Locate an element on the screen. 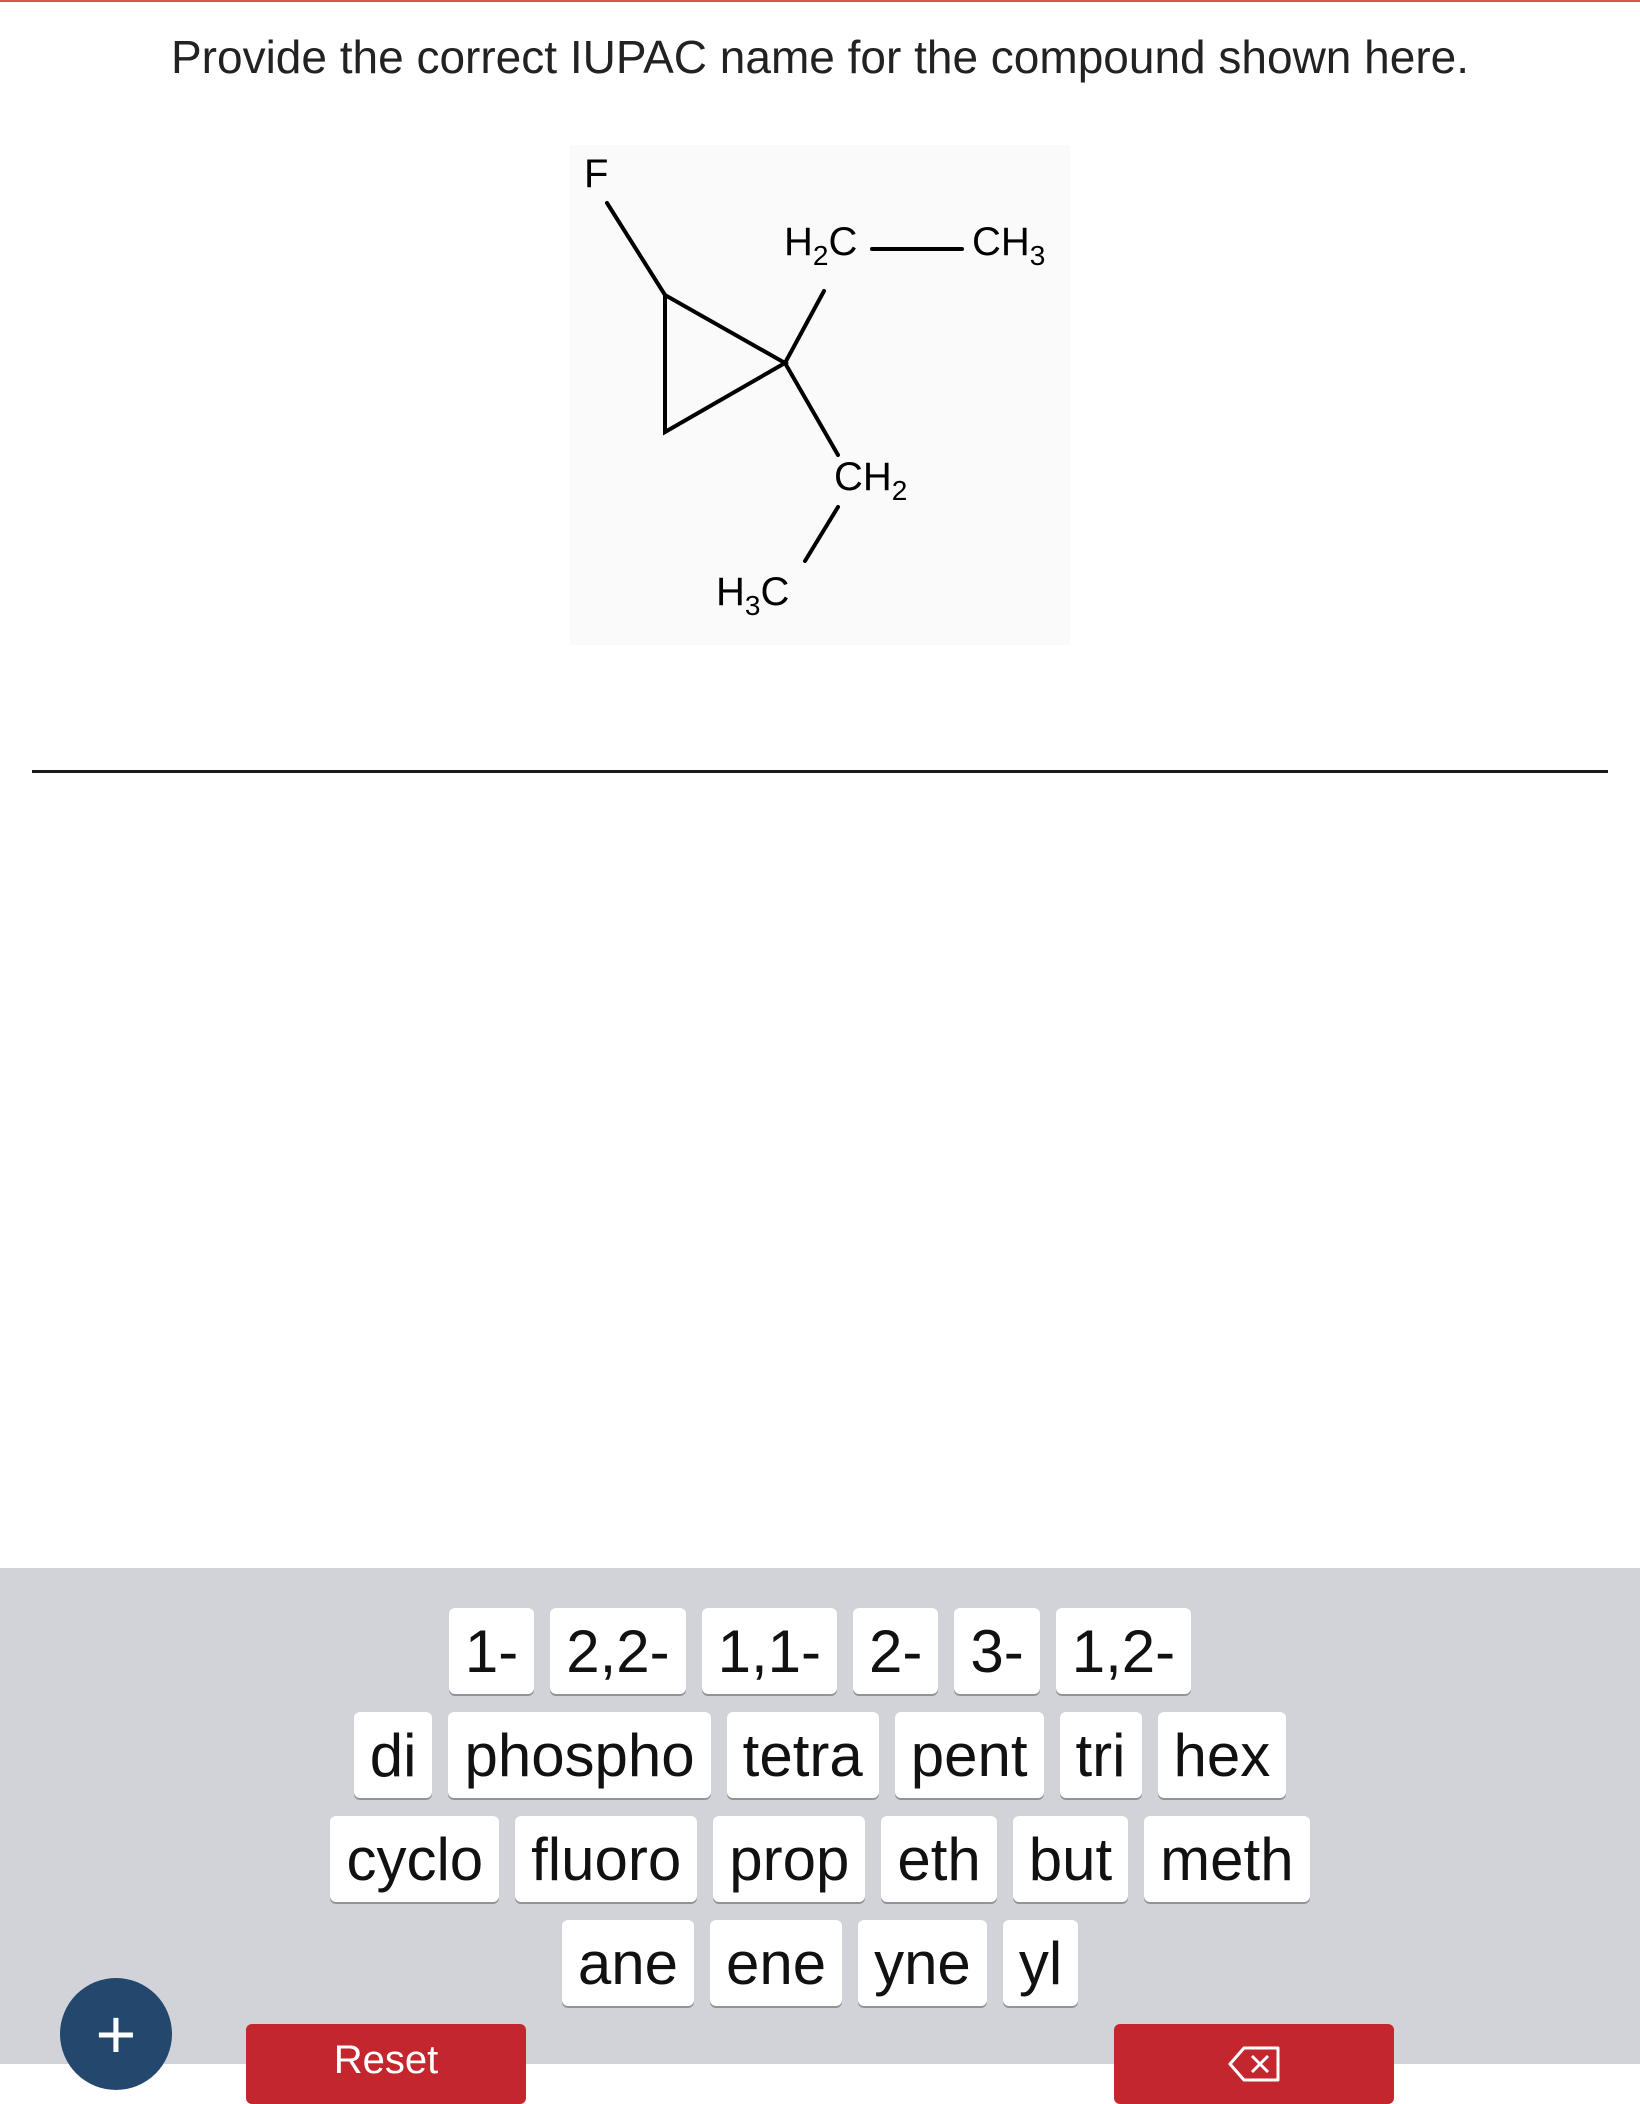  atom-top-ch3-c: CH is located at coordinates (1001, 242).